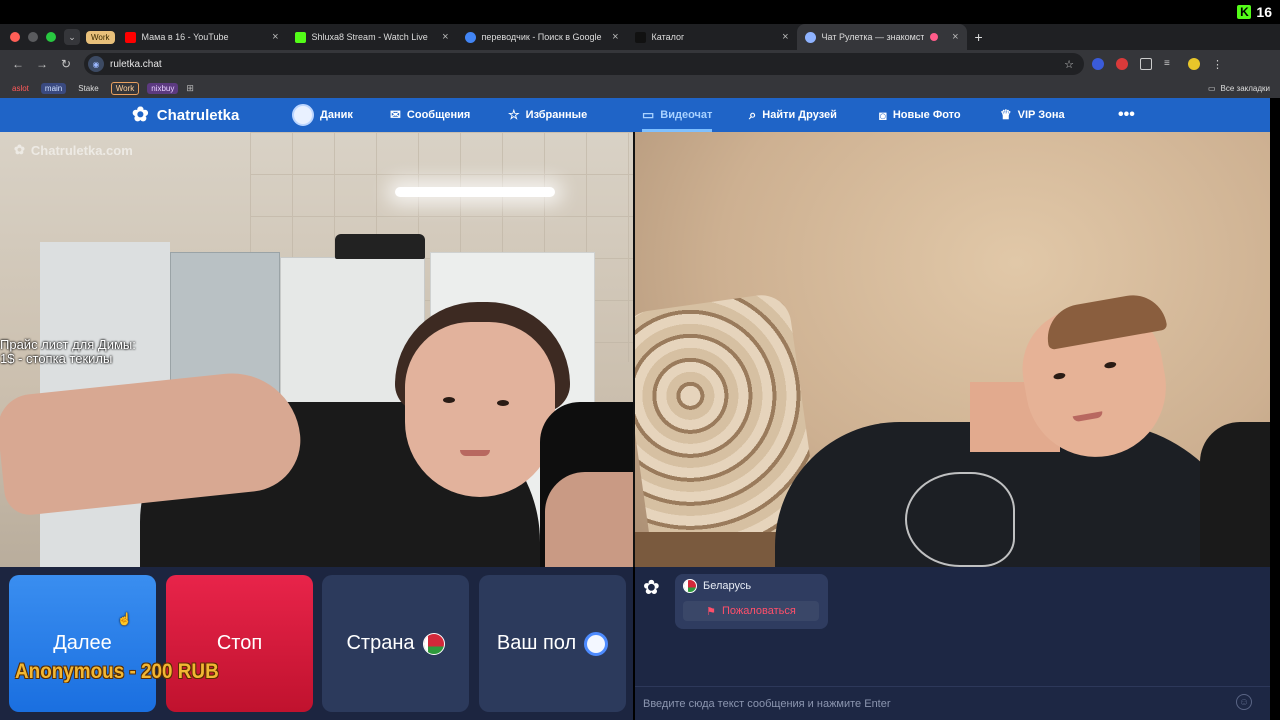 The height and width of the screenshot is (720, 1280). I want to click on nav-favorites: ☆ Избранные, so click(547, 115).